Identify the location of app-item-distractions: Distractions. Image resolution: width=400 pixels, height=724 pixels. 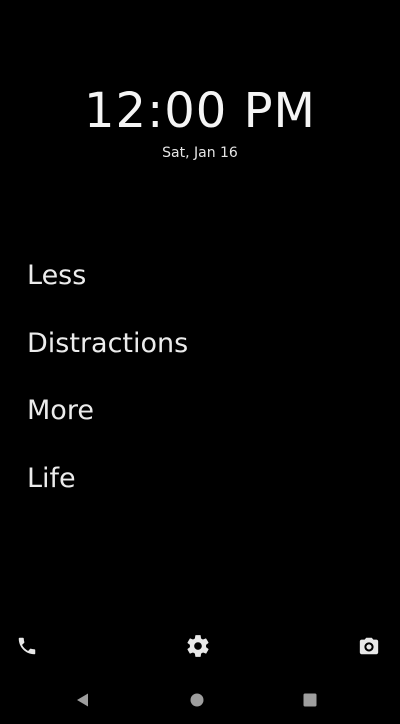
(197, 344).